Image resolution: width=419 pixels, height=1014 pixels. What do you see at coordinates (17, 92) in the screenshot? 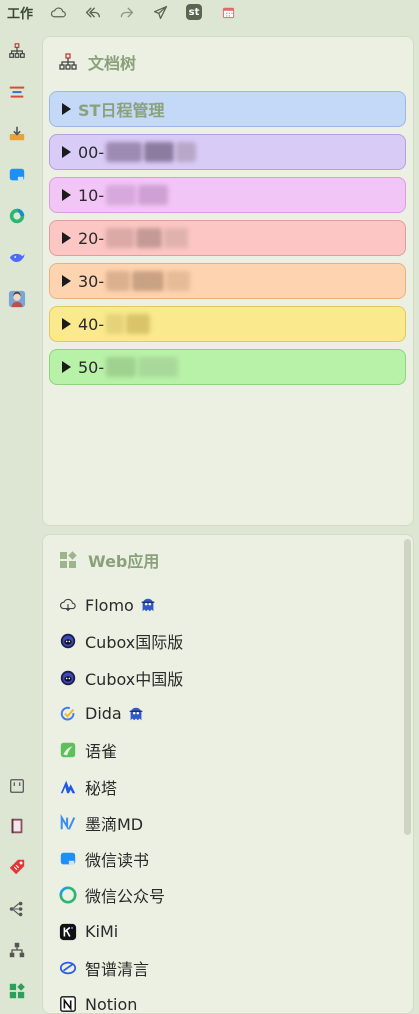
I see `outline-icon` at bounding box center [17, 92].